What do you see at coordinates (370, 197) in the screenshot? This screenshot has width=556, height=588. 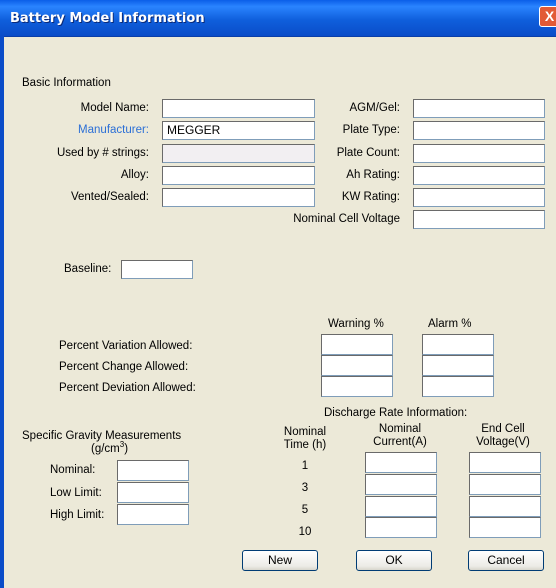 I see `kw-rating-label: KW Rating:` at bounding box center [370, 197].